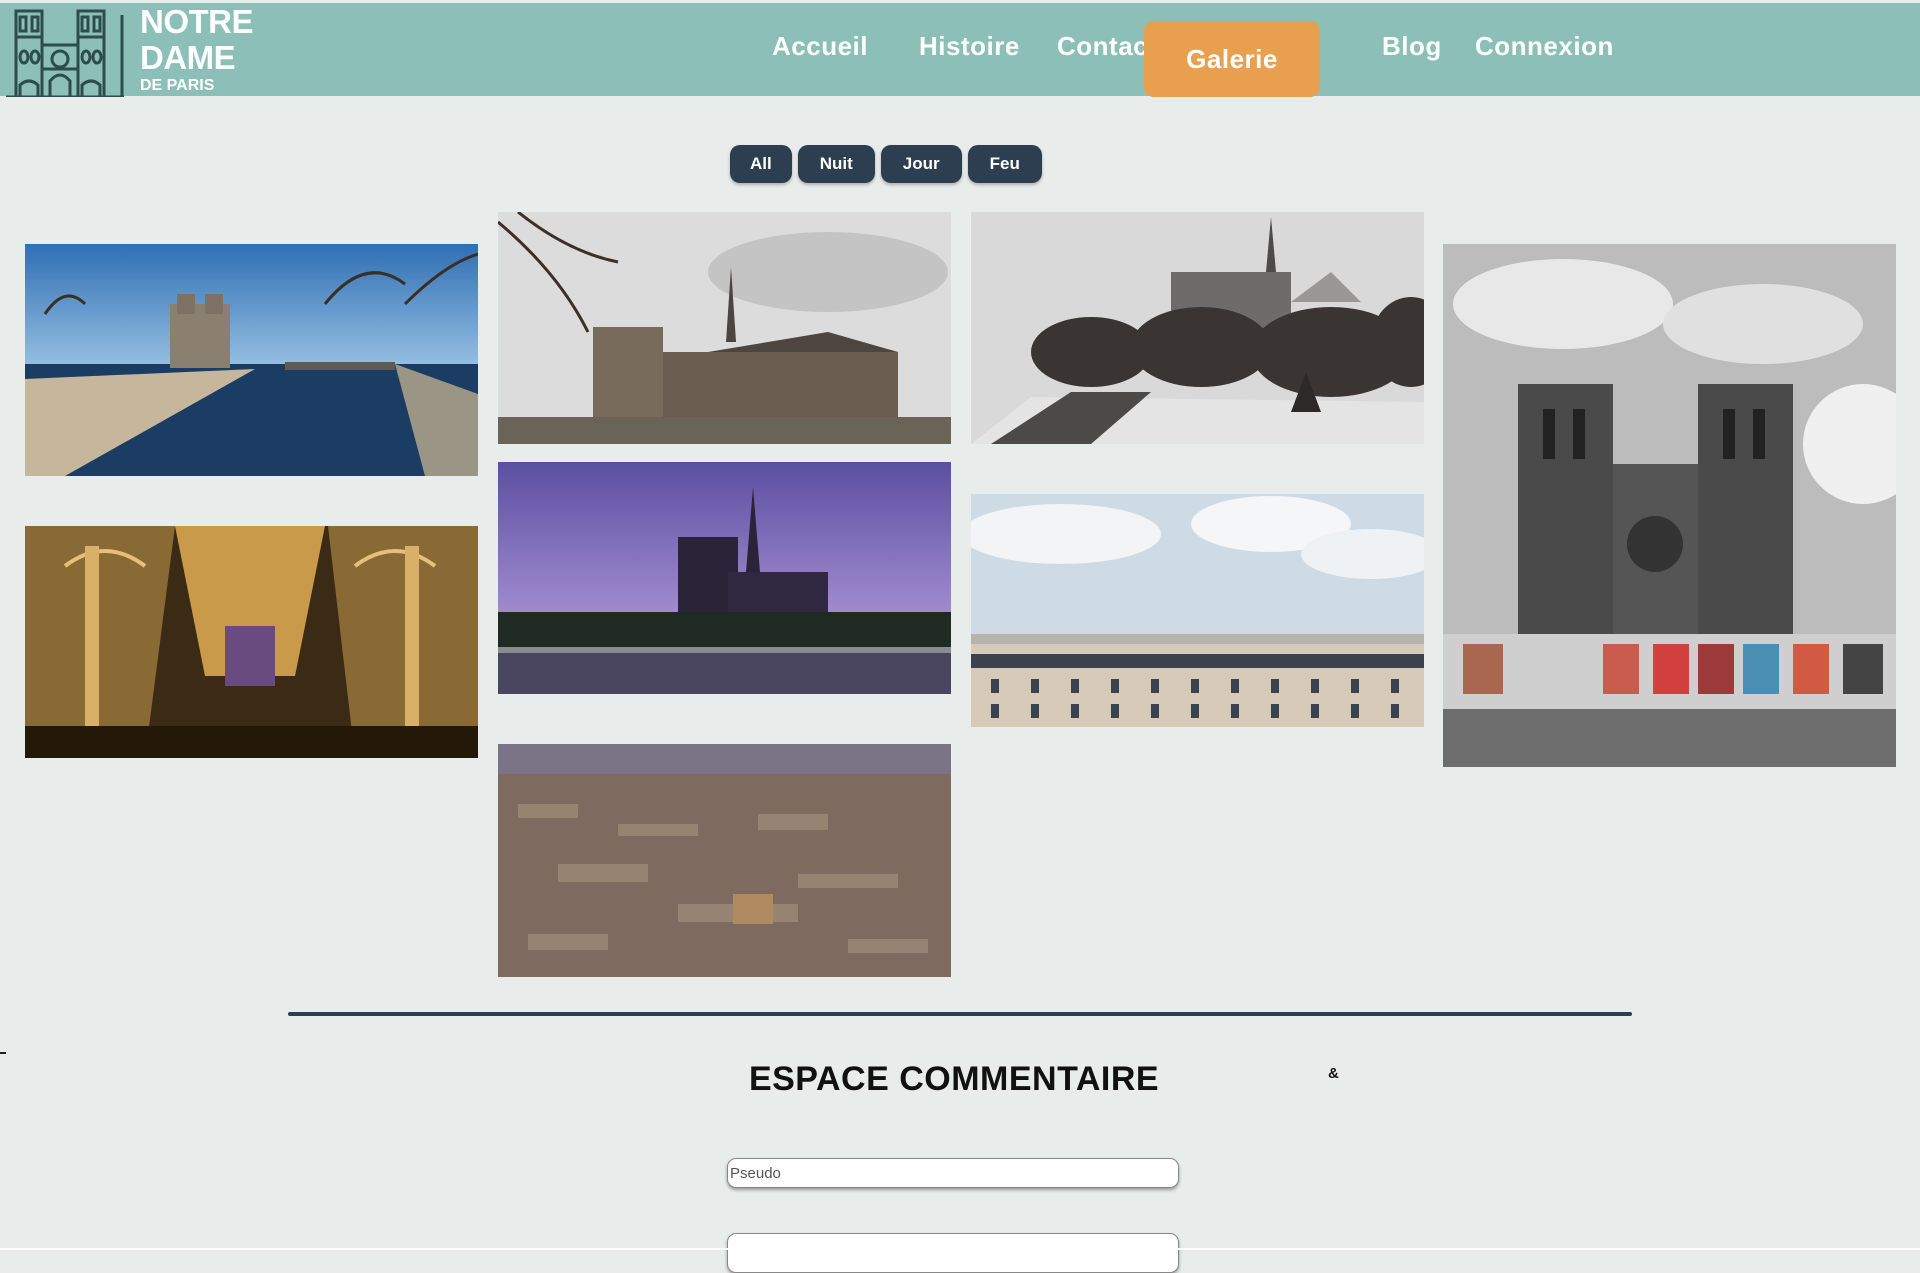 The height and width of the screenshot is (1273, 1920). I want to click on gallery-photo-facade-bw, so click(1669, 505).